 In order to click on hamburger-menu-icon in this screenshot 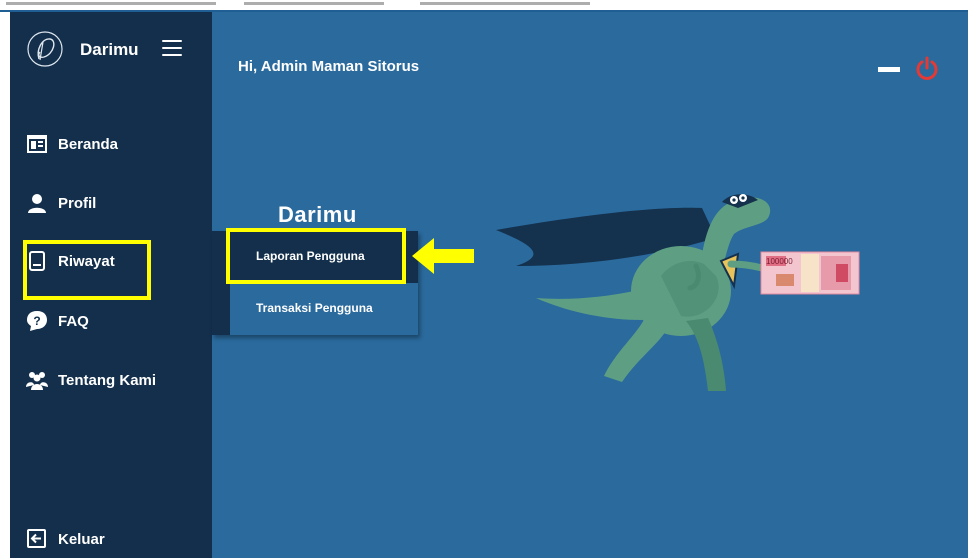, I will do `click(172, 48)`.